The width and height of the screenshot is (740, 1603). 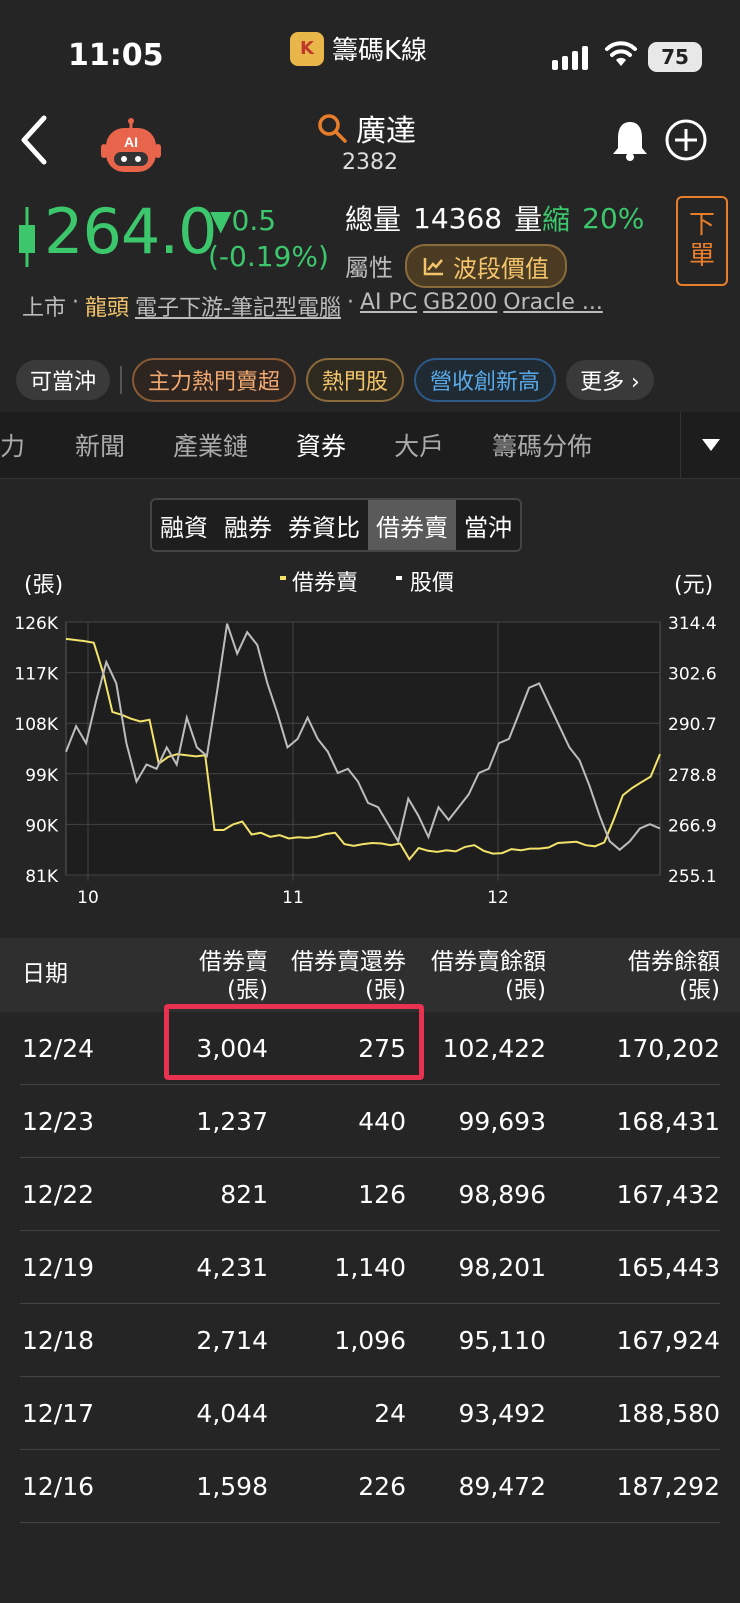 I want to click on signal-icon, so click(x=570, y=57).